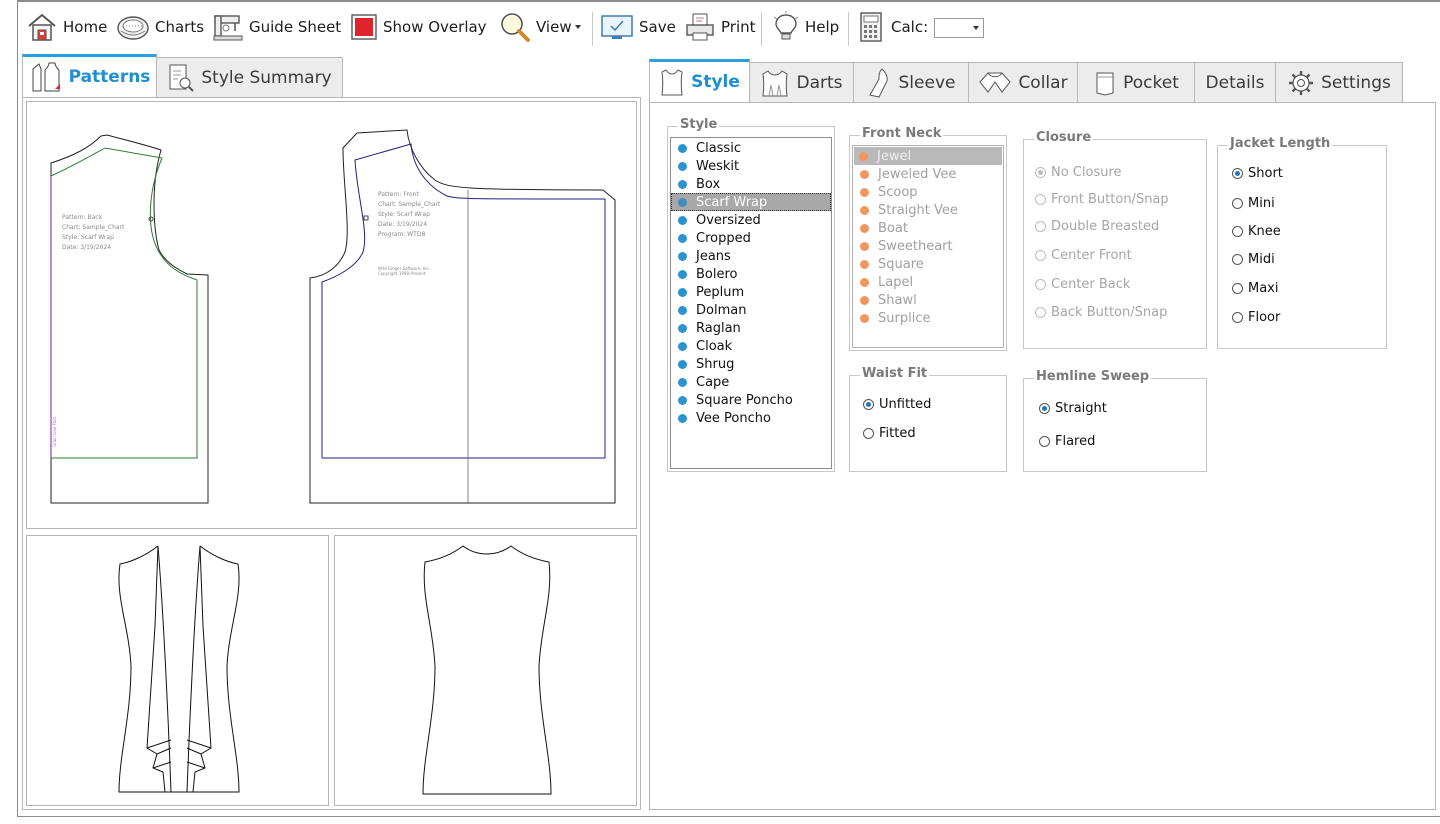 This screenshot has height=824, width=1440. I want to click on style-item-jeans: Jeans, so click(751, 256).